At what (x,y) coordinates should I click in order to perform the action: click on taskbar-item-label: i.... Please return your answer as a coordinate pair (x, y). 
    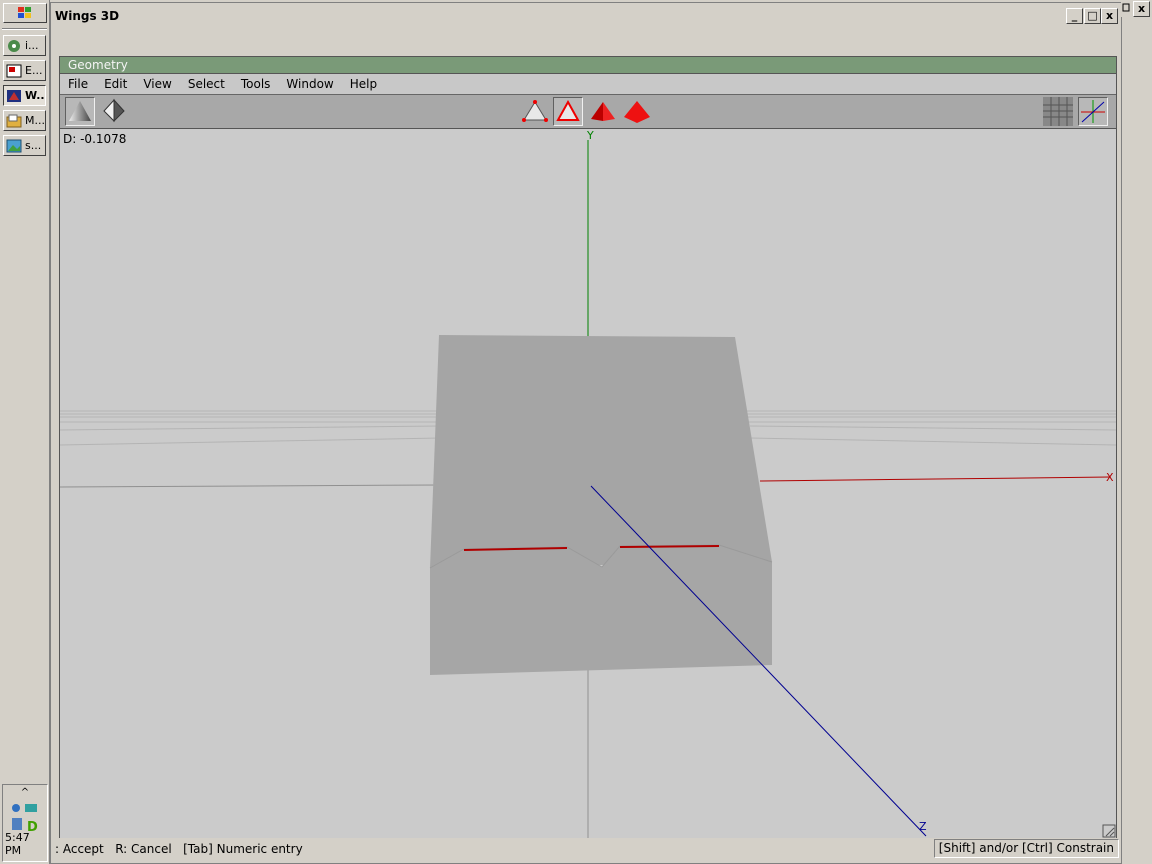
    Looking at the image, I should click on (32, 45).